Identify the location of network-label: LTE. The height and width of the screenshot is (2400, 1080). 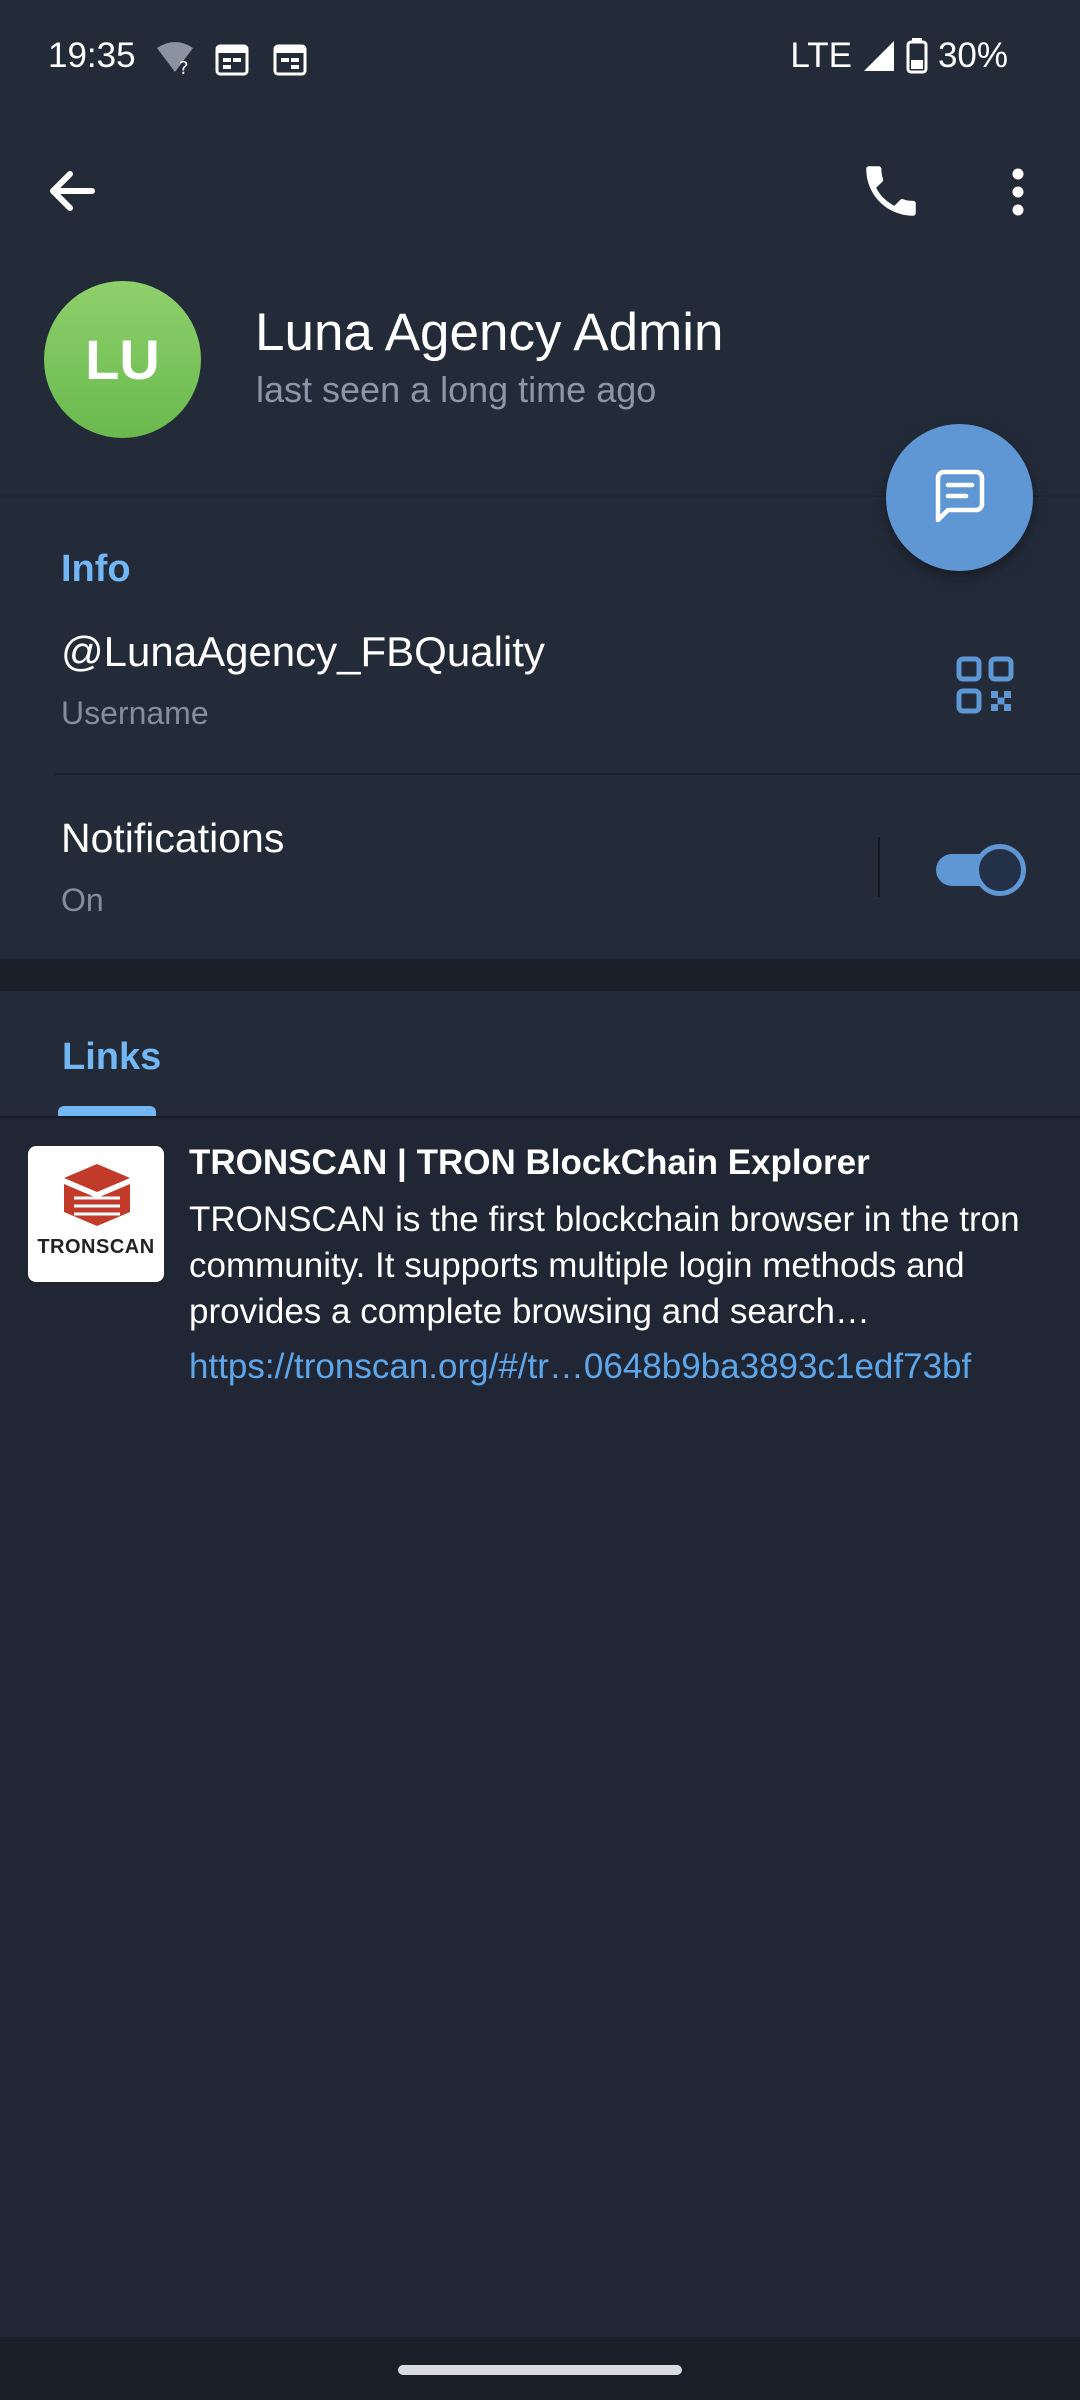
(821, 55).